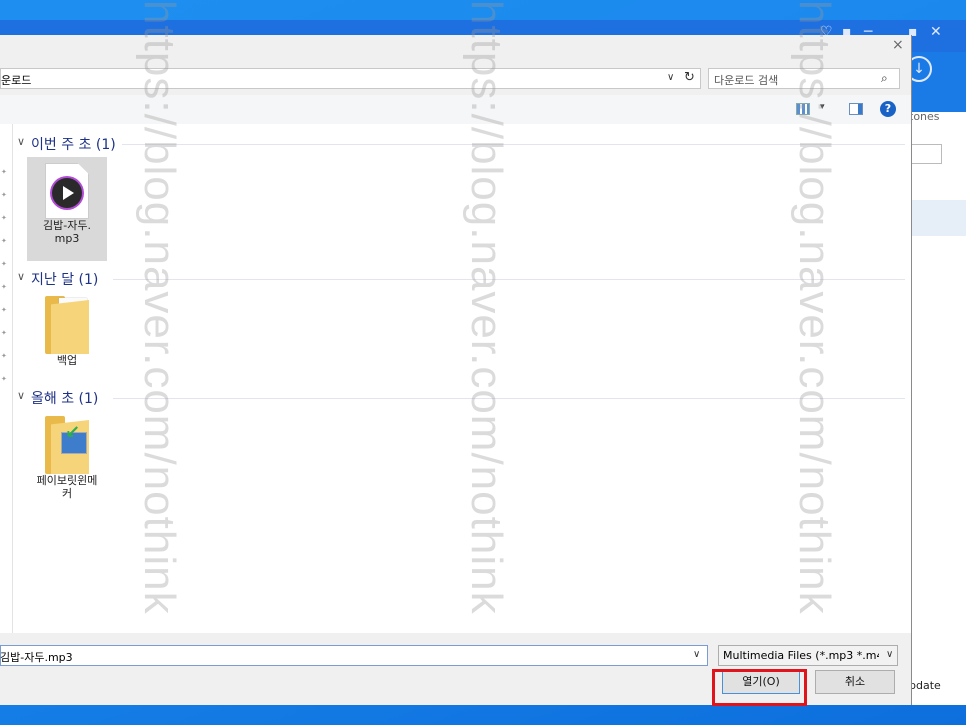  What do you see at coordinates (67, 445) in the screenshot?
I see `install-folder-icon: ↙` at bounding box center [67, 445].